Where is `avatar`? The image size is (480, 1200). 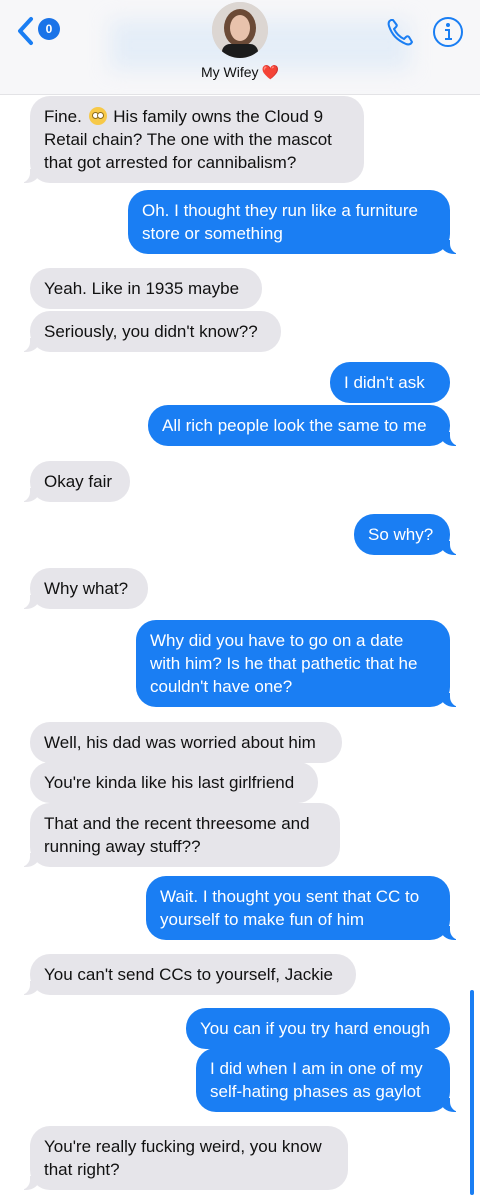 avatar is located at coordinates (240, 30).